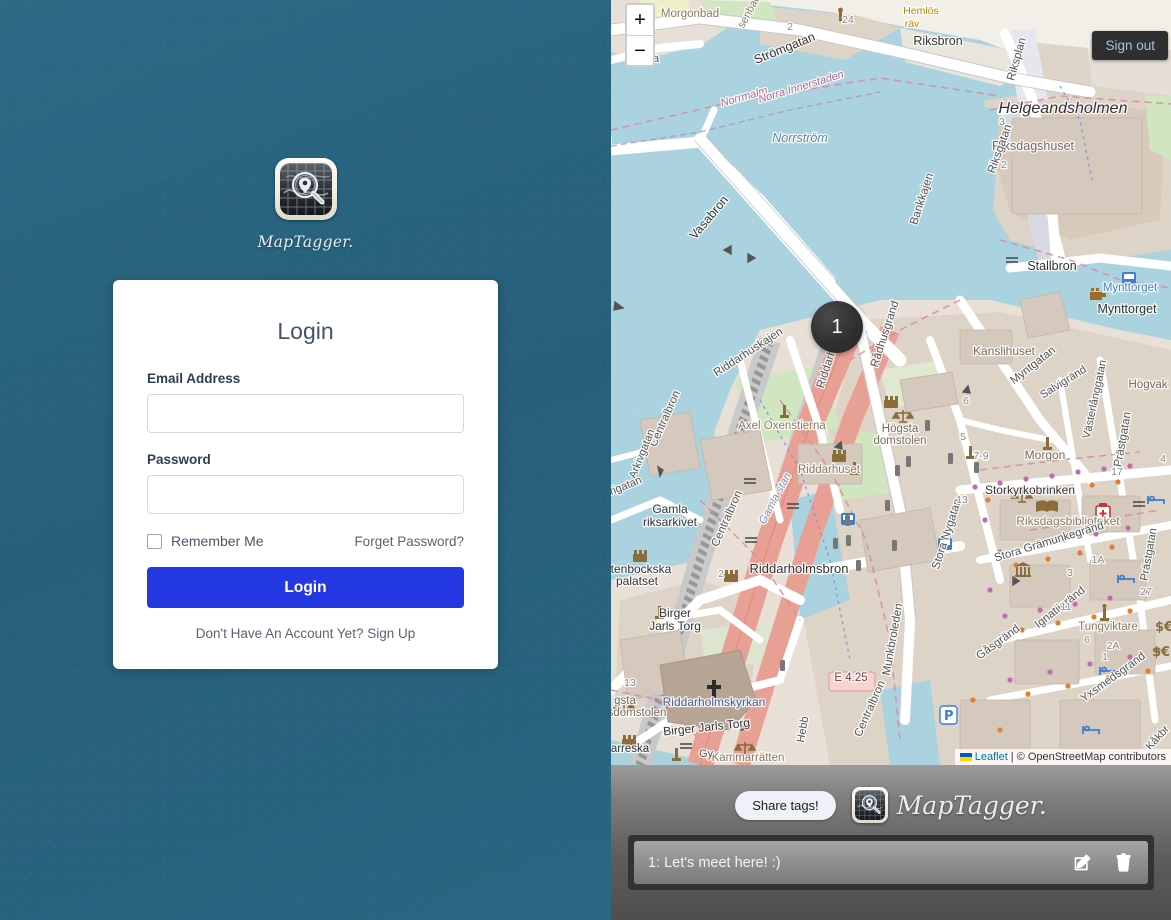  Describe the element at coordinates (714, 862) in the screenshot. I see `tag-text: 1: Let's meet here! :)` at that location.